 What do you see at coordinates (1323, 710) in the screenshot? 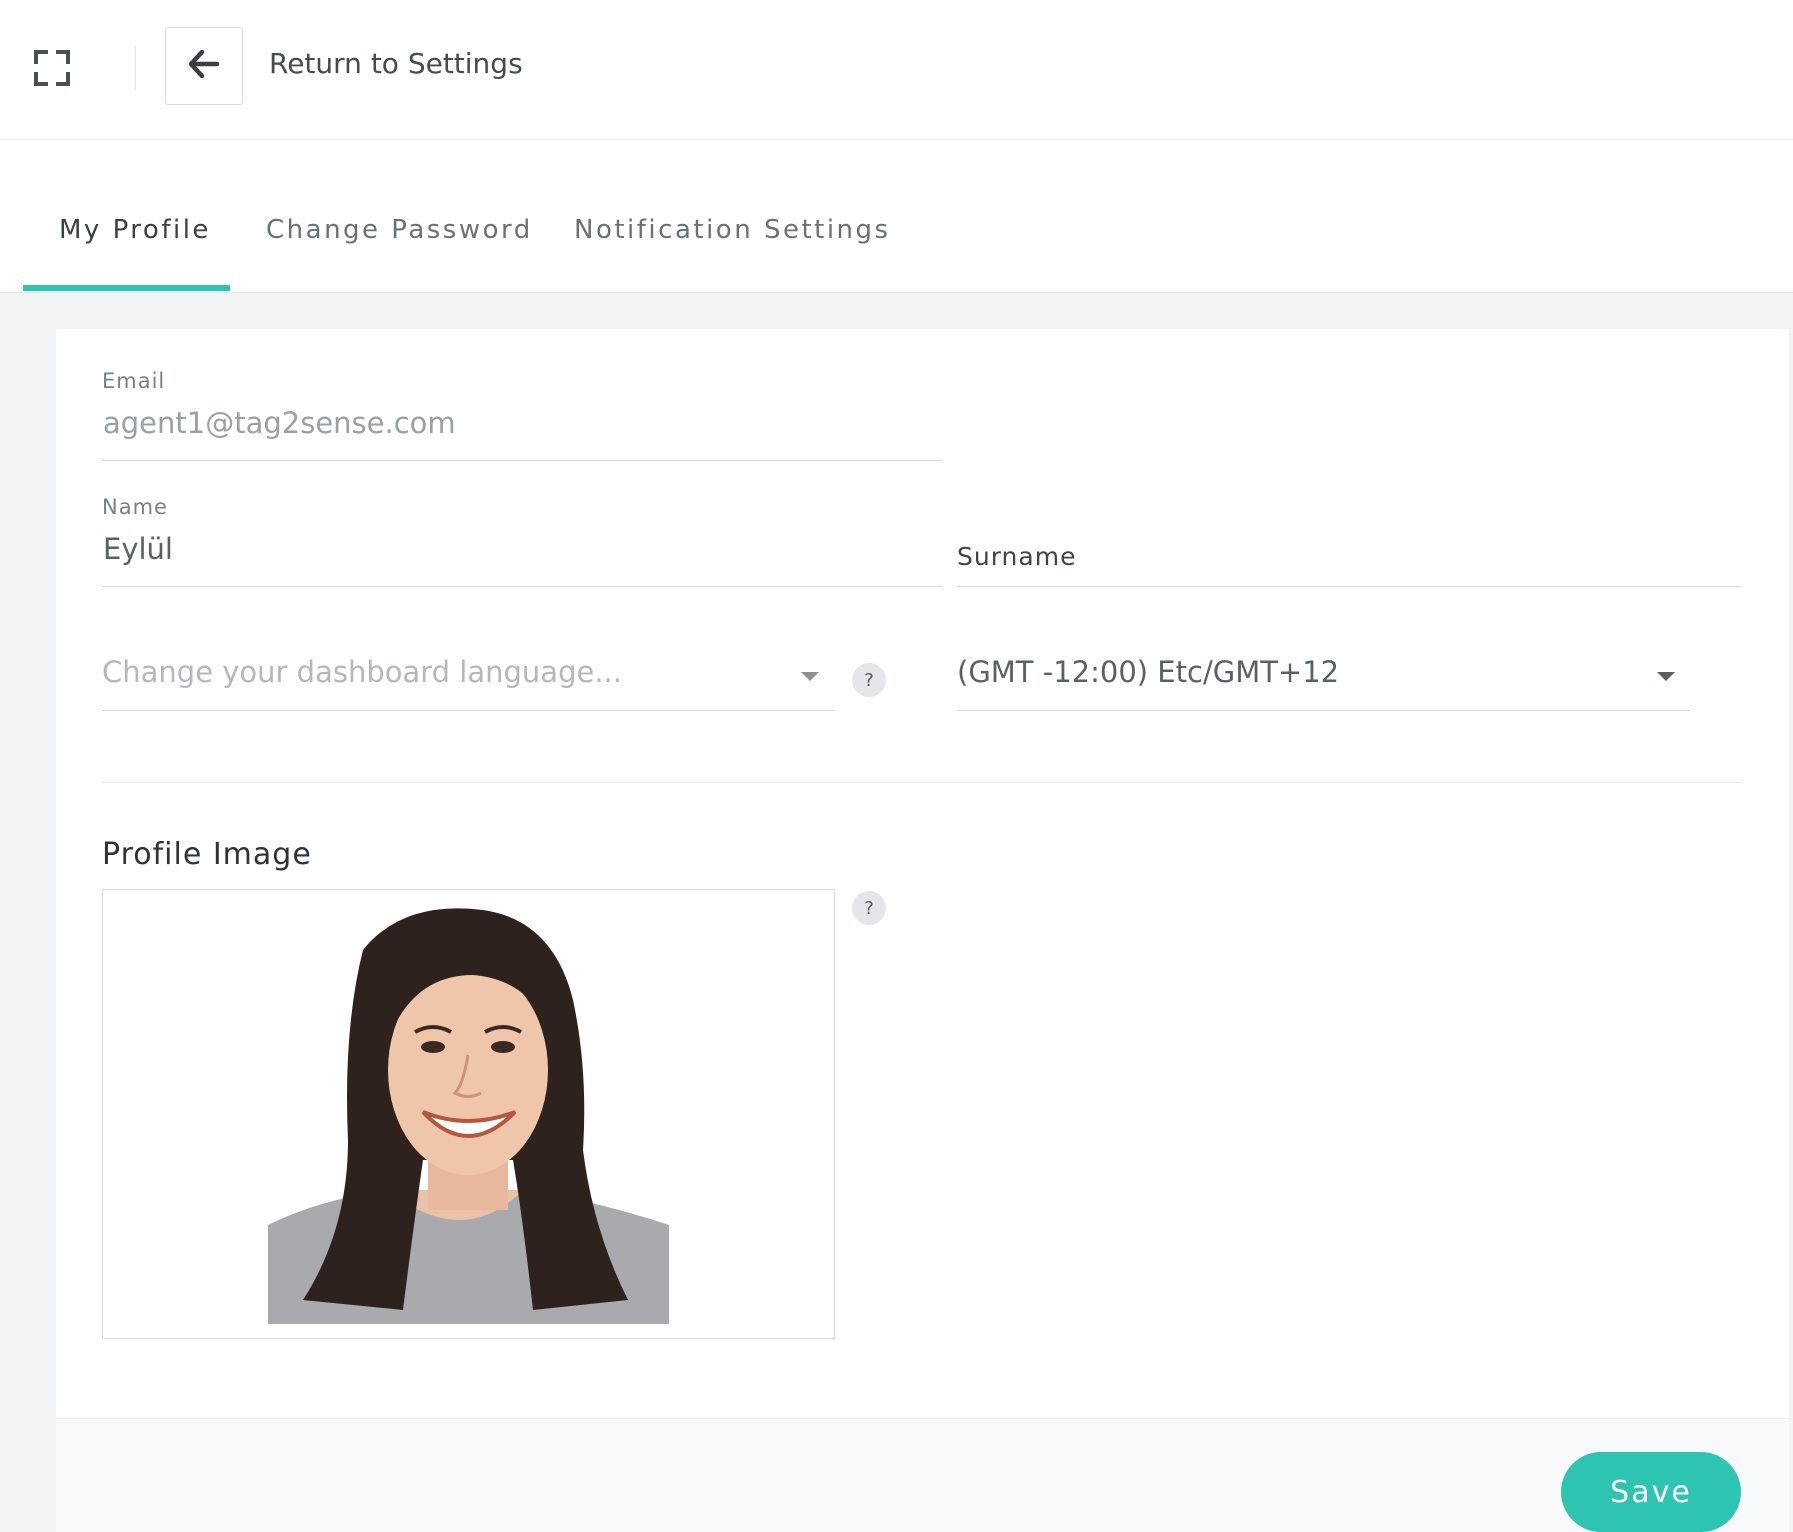
I see `timezone-underline` at bounding box center [1323, 710].